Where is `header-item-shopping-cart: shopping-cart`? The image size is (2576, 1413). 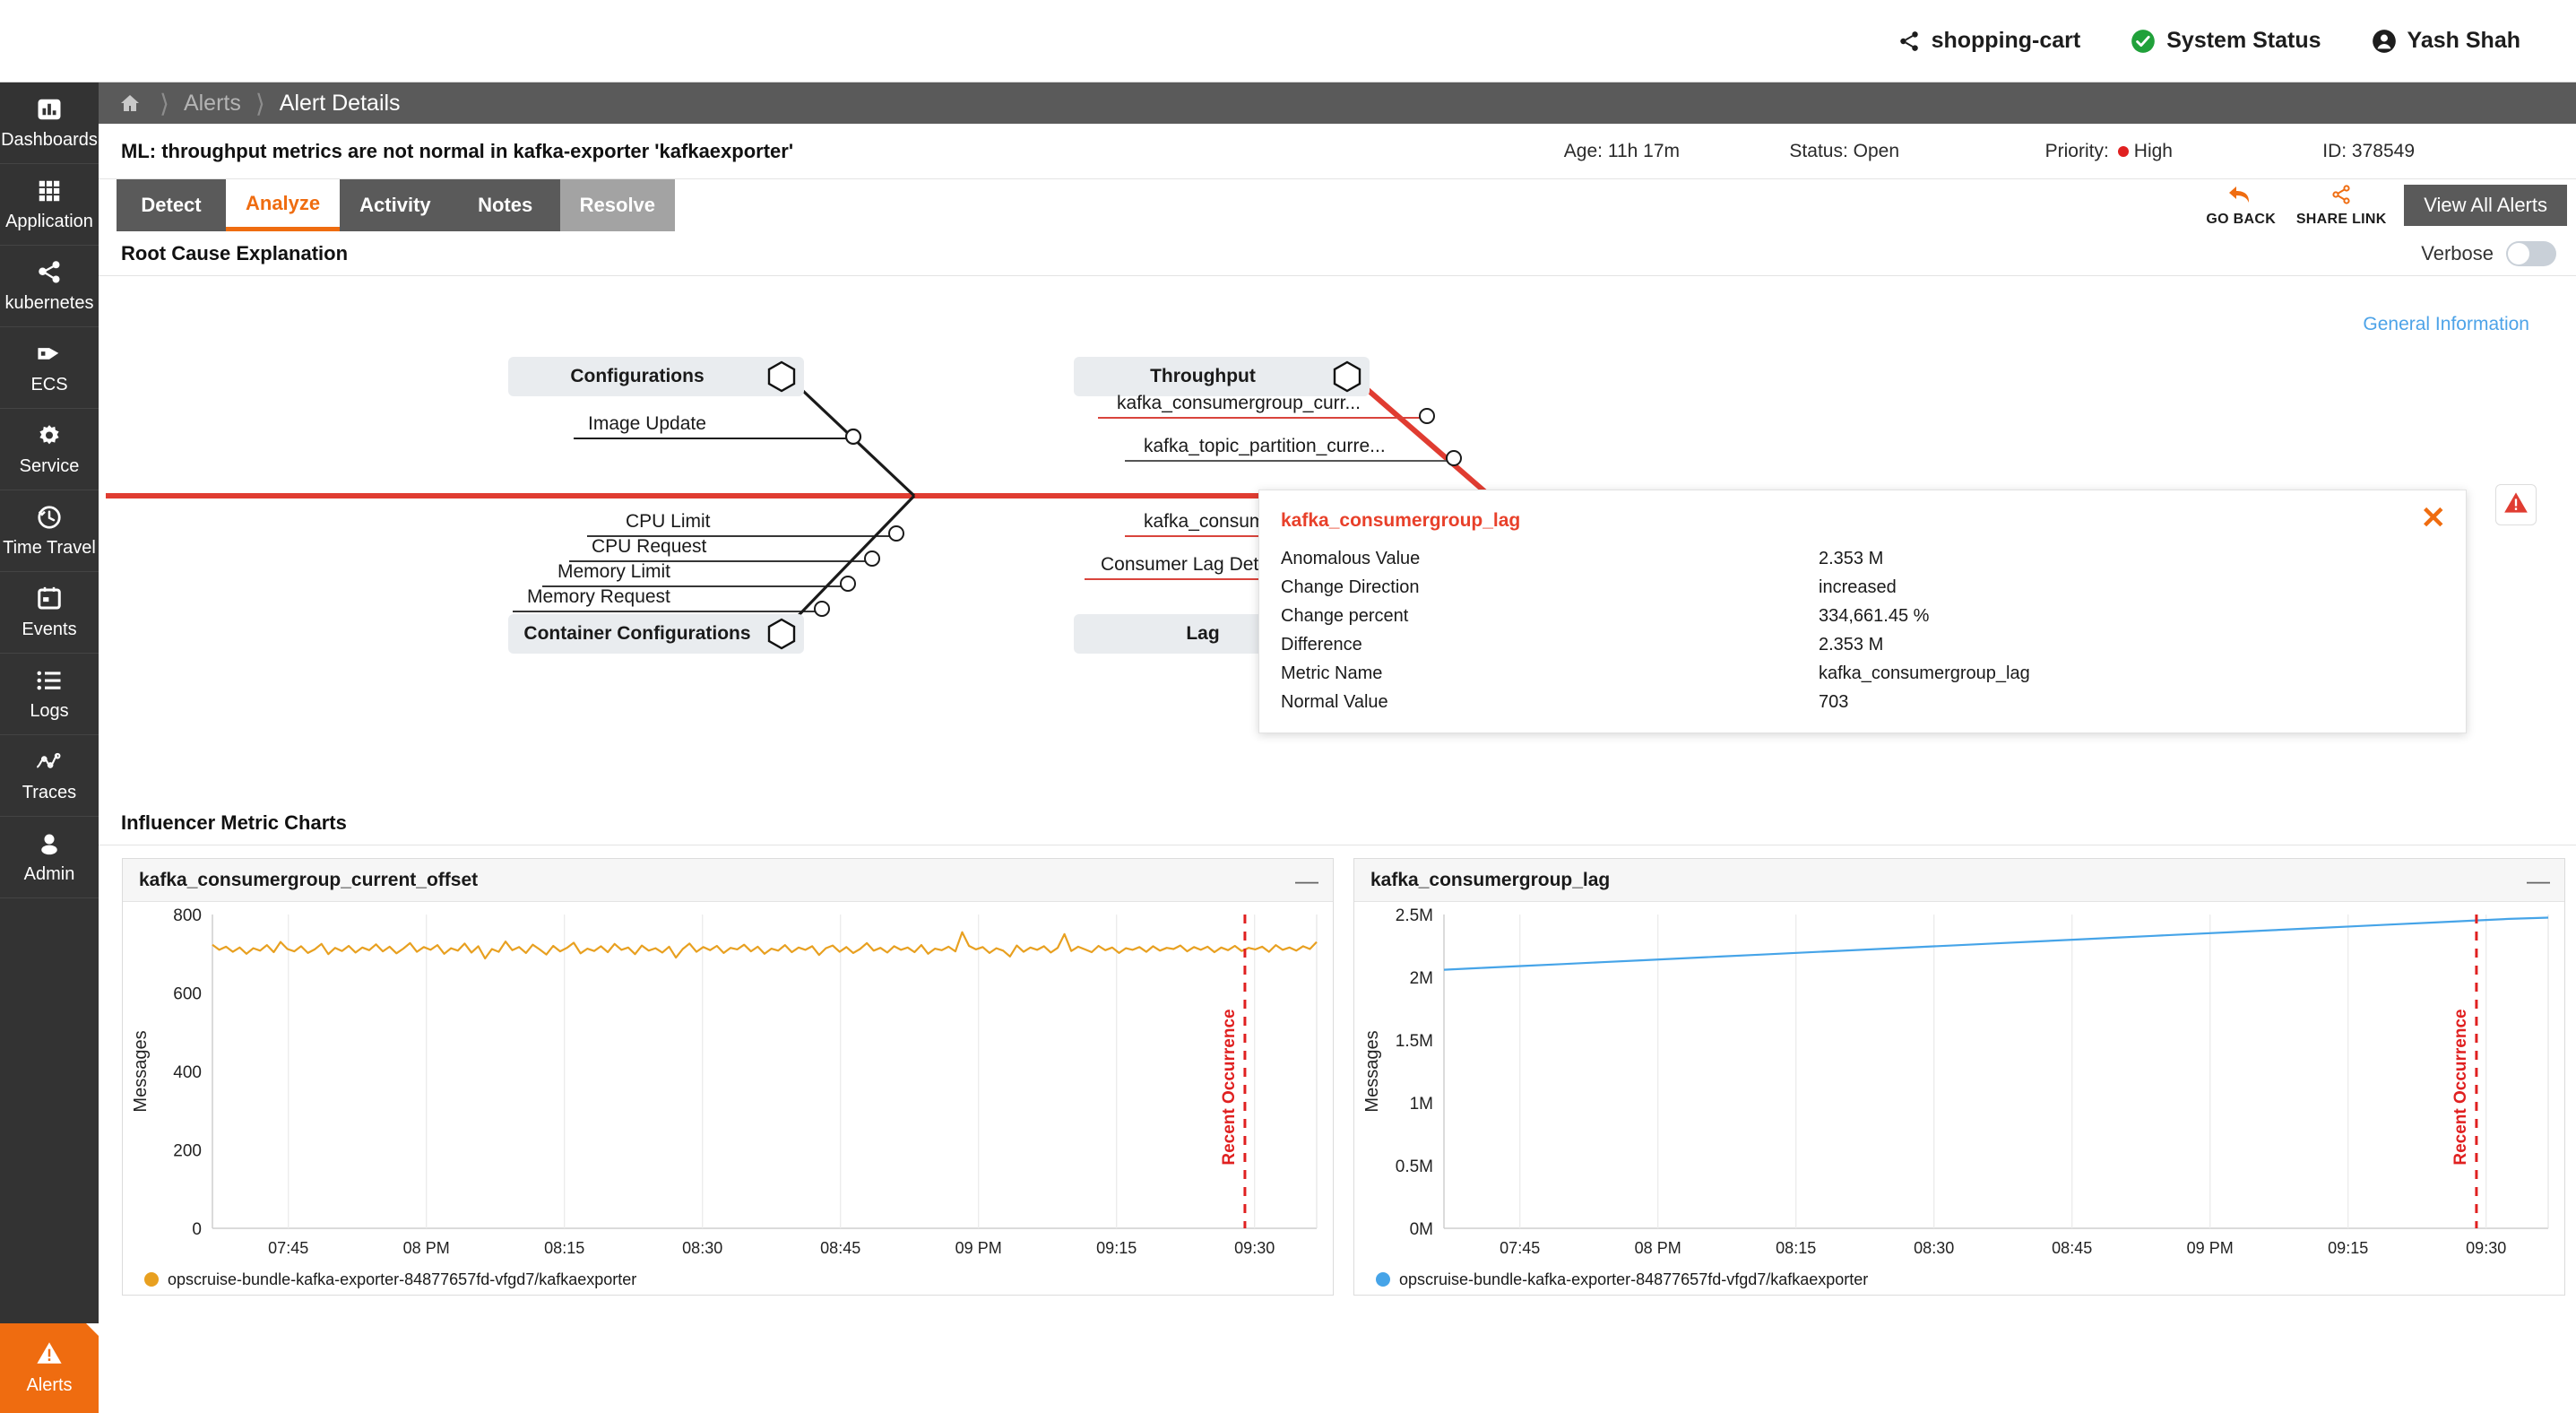
header-item-shopping-cart: shopping-cart is located at coordinates (1989, 41).